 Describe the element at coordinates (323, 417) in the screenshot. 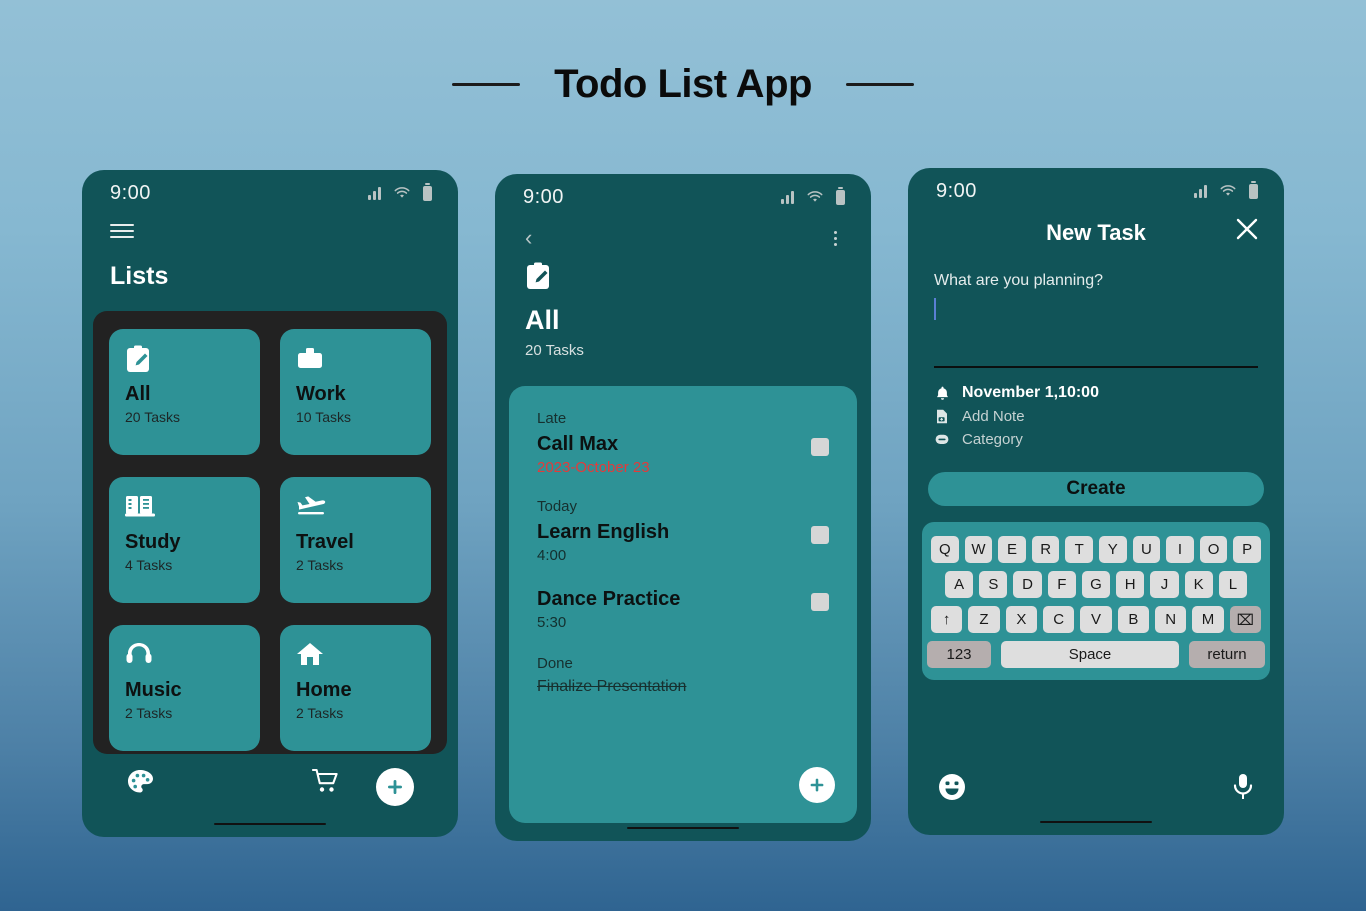

I see `list-card-count: 10 Tasks` at that location.